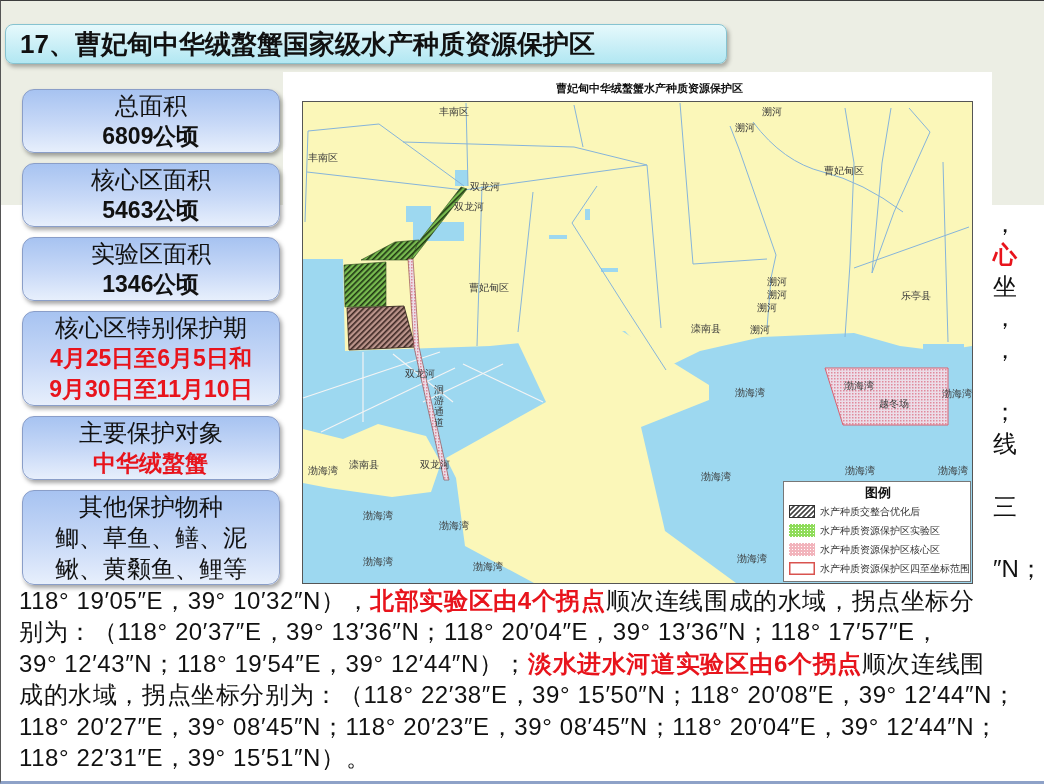 The image size is (1044, 784). I want to click on card-heading: 核心区特别保护期, so click(150, 328).